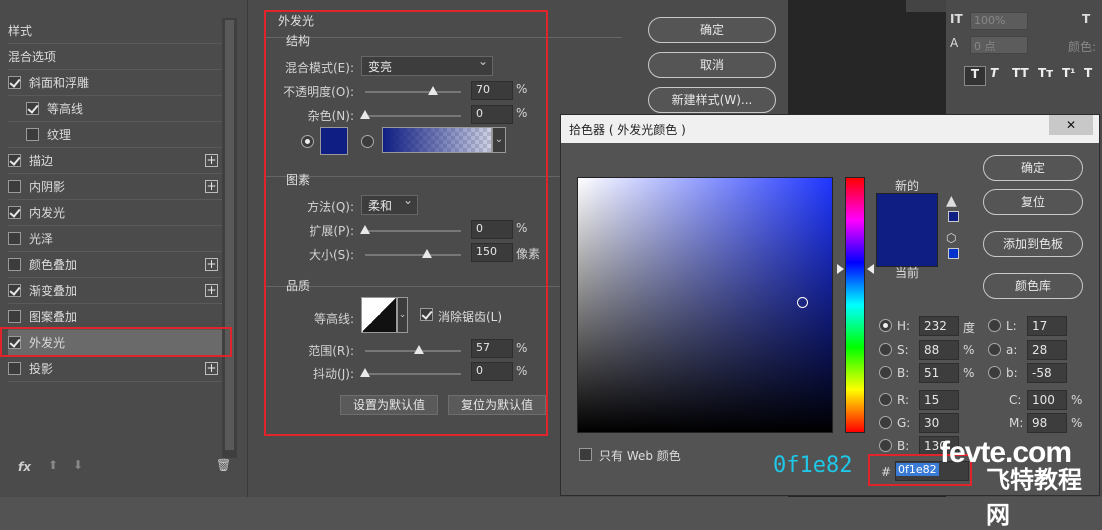 The height and width of the screenshot is (530, 1102). I want to click on ok-button: 确定, so click(712, 30).